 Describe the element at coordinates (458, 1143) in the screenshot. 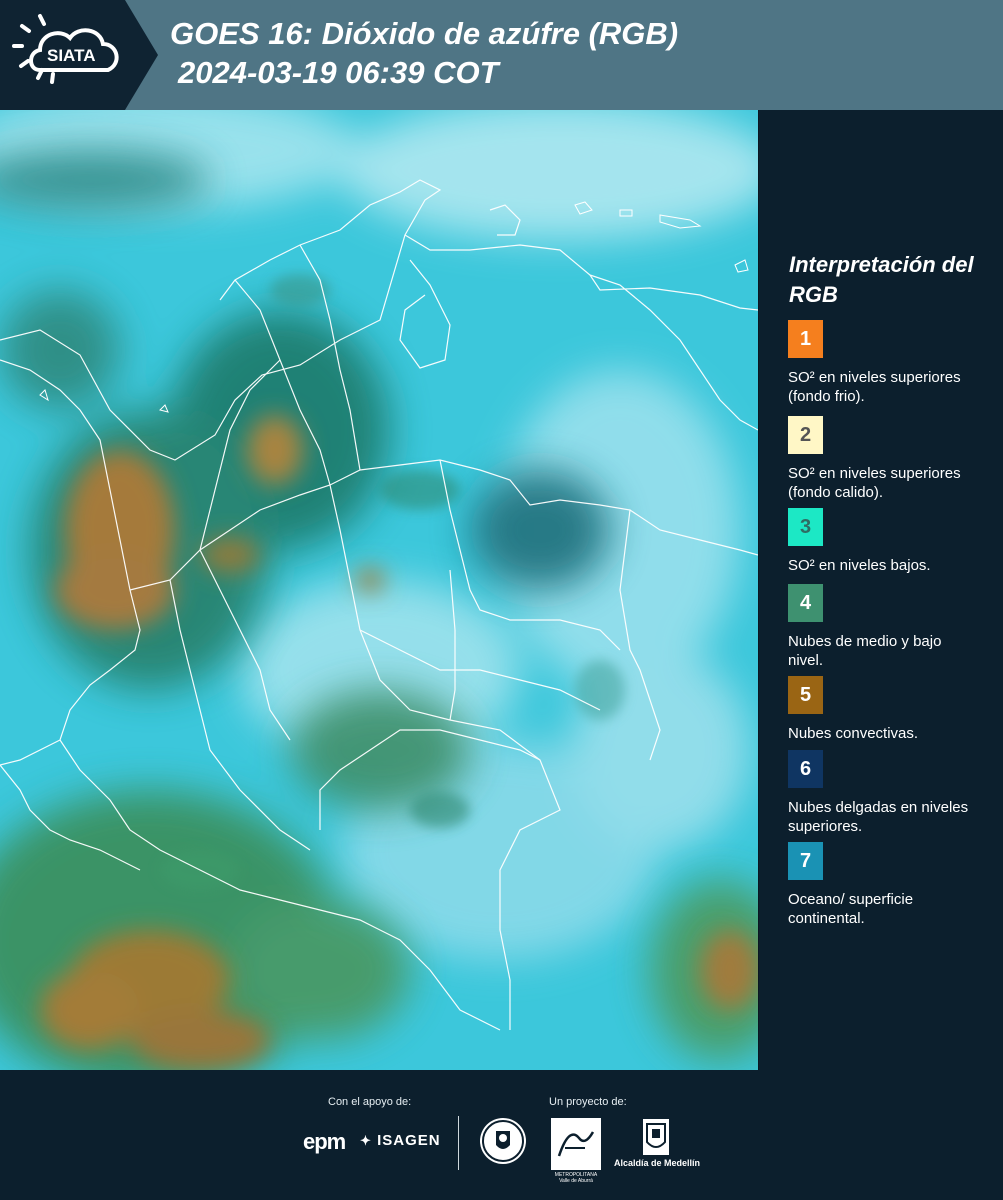

I see `footer-divider` at that location.